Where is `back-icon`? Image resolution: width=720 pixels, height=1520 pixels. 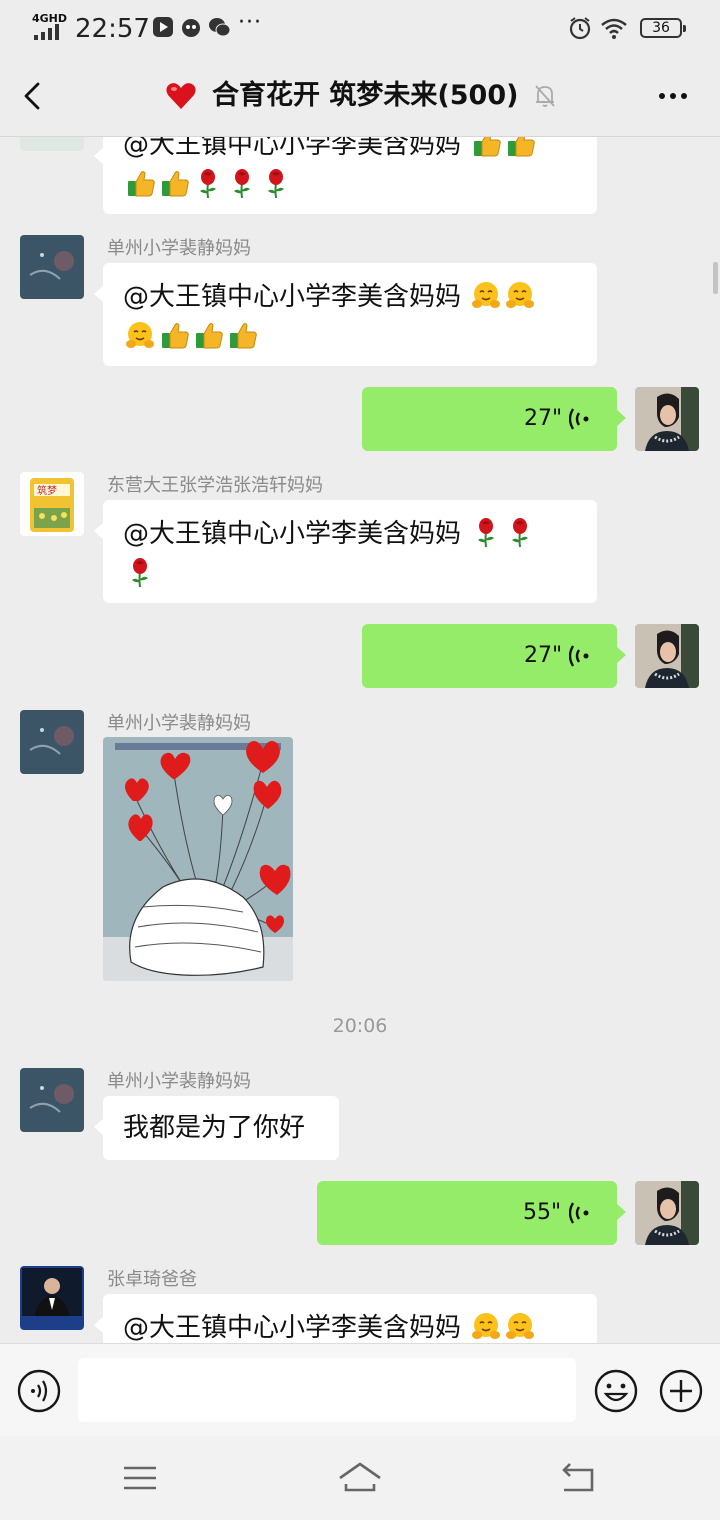 back-icon is located at coordinates (34, 96).